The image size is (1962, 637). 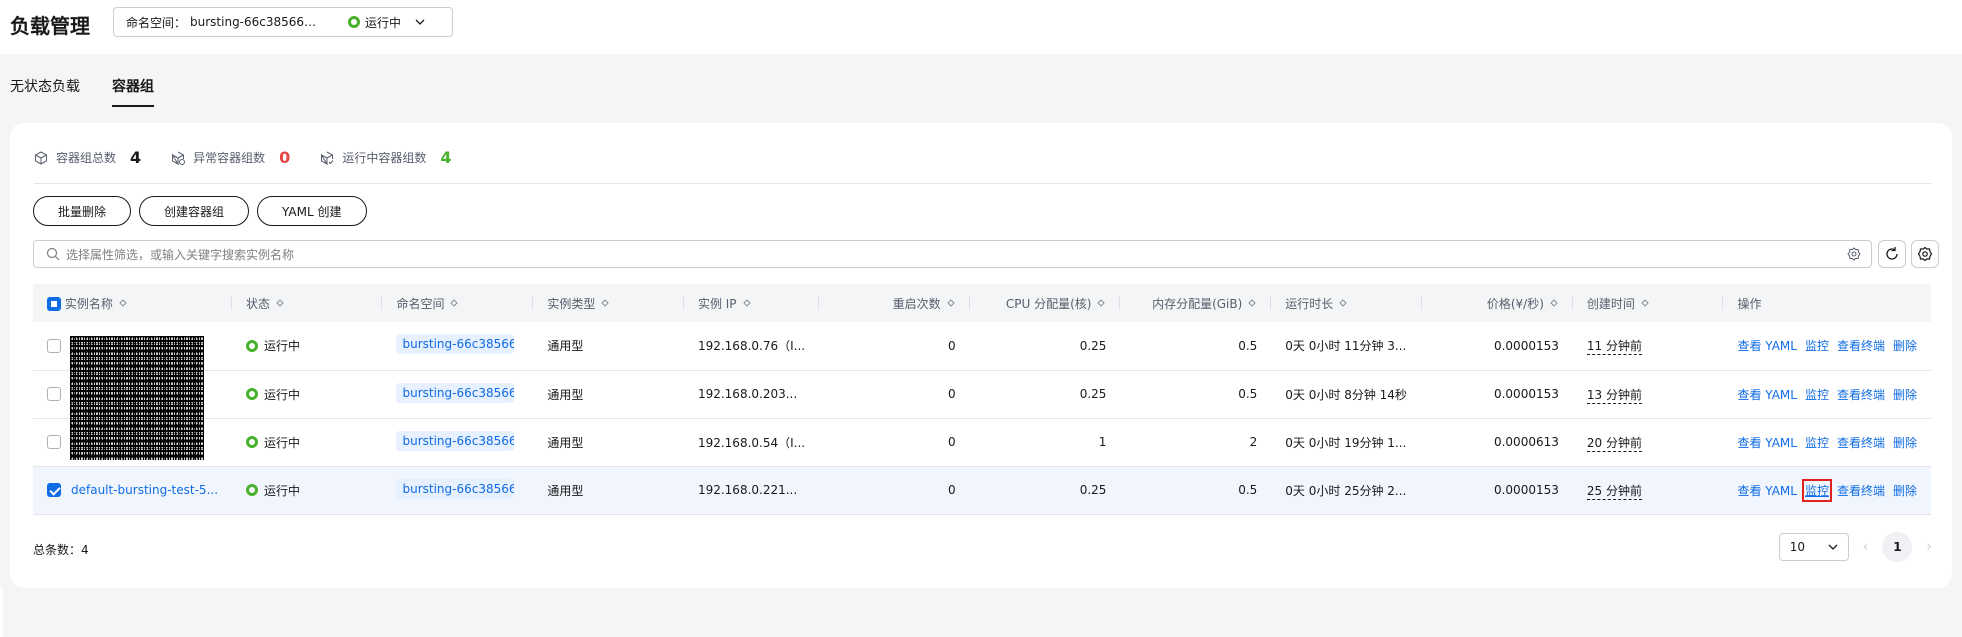 I want to click on search-input: 选择属性筛选，或输入关键字搜索实例名称, so click(x=952, y=254).